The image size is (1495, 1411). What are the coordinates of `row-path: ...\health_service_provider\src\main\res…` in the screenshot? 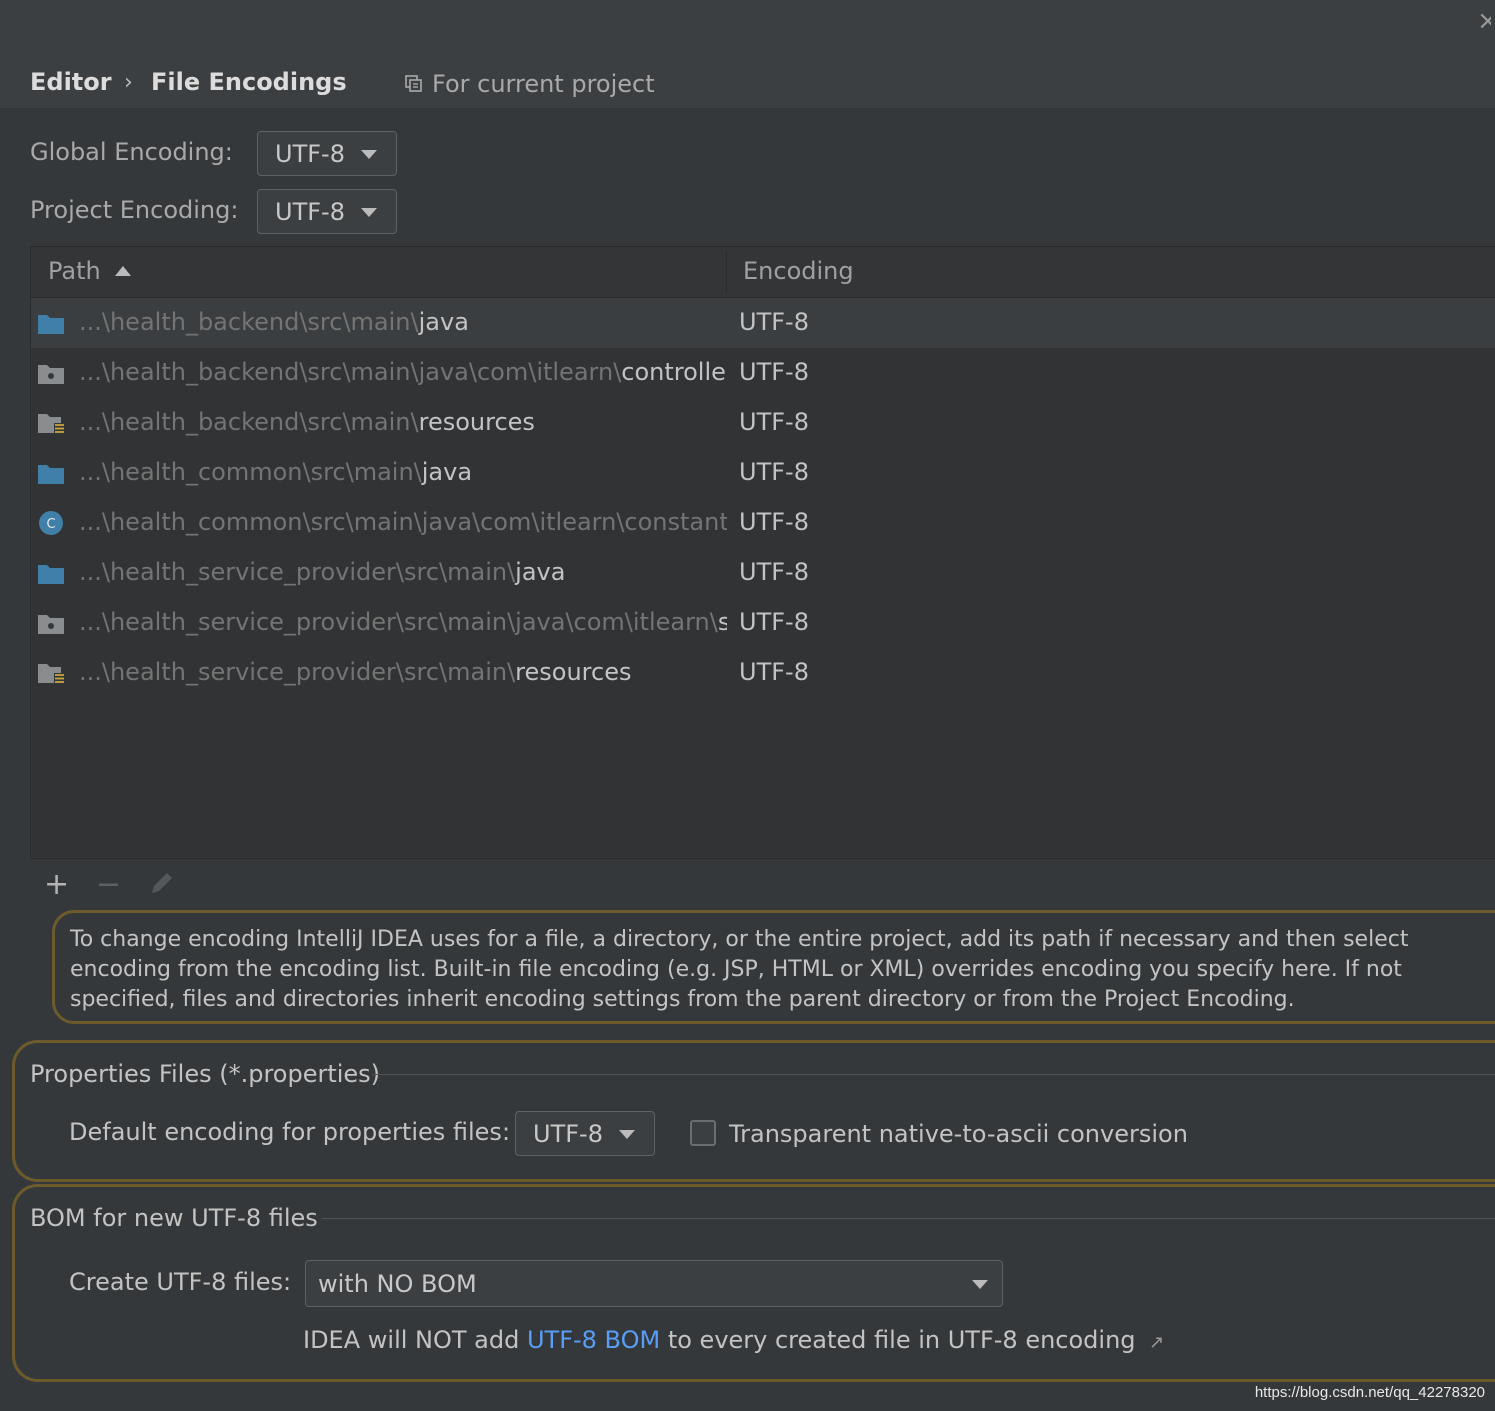 It's located at (355, 672).